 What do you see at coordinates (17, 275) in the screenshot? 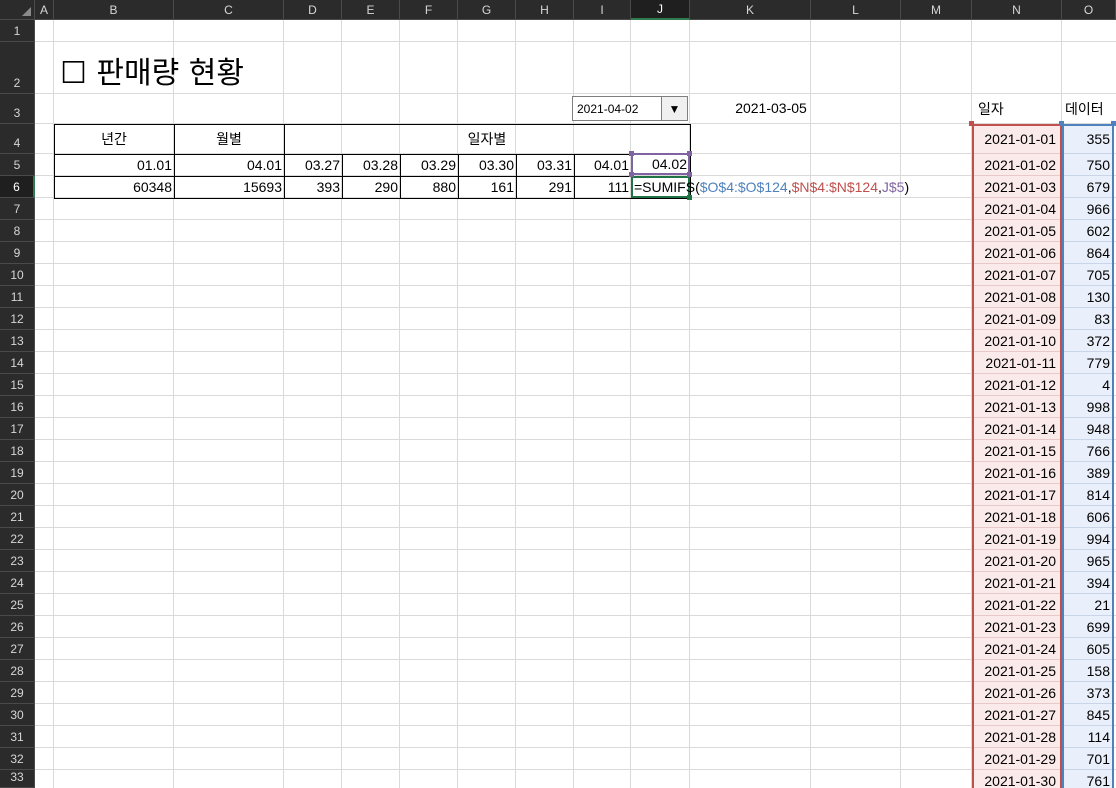
I see `row-header: 10` at bounding box center [17, 275].